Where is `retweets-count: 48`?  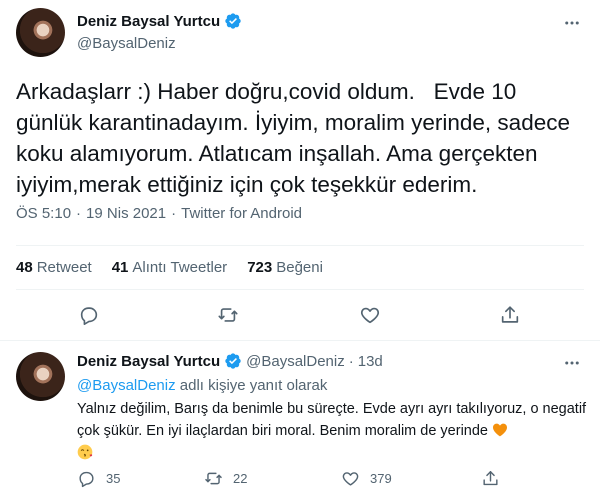 retweets-count: 48 is located at coordinates (24, 267).